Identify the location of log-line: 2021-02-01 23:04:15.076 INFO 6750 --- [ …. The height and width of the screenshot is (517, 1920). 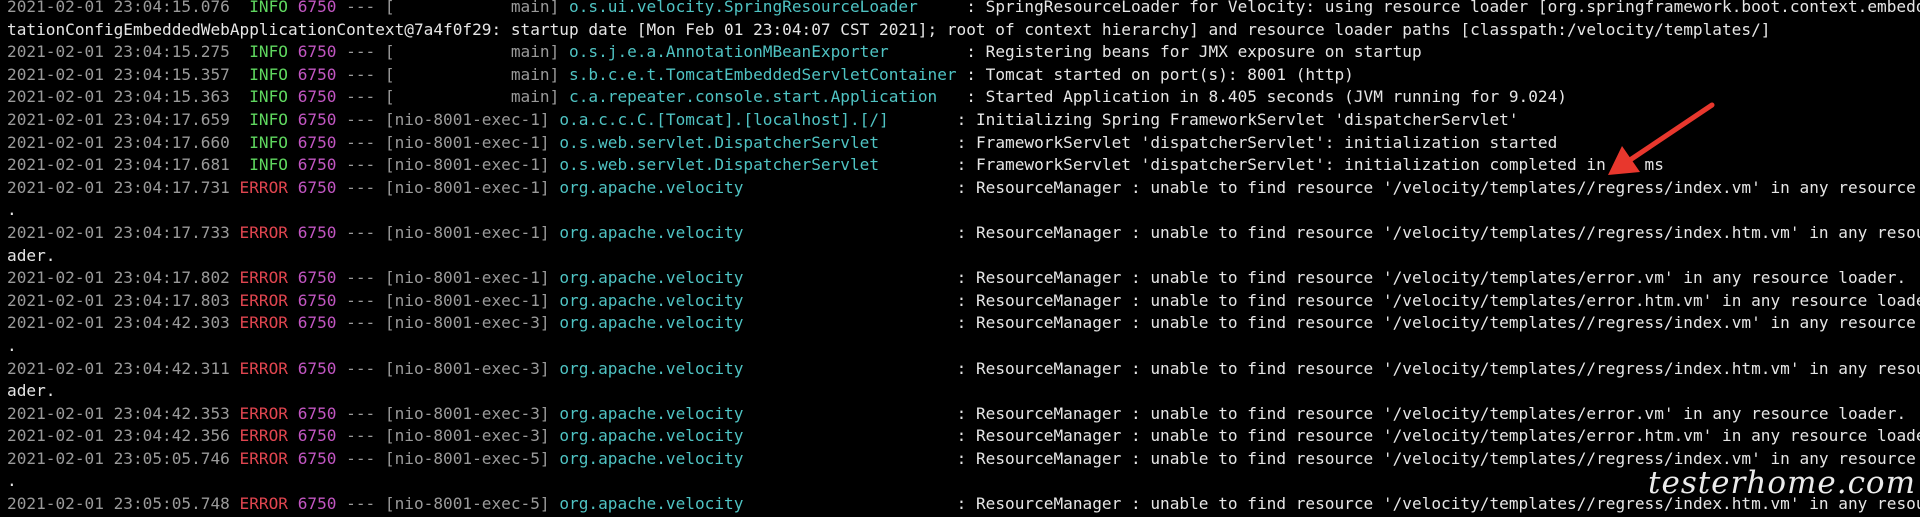
(963, 9).